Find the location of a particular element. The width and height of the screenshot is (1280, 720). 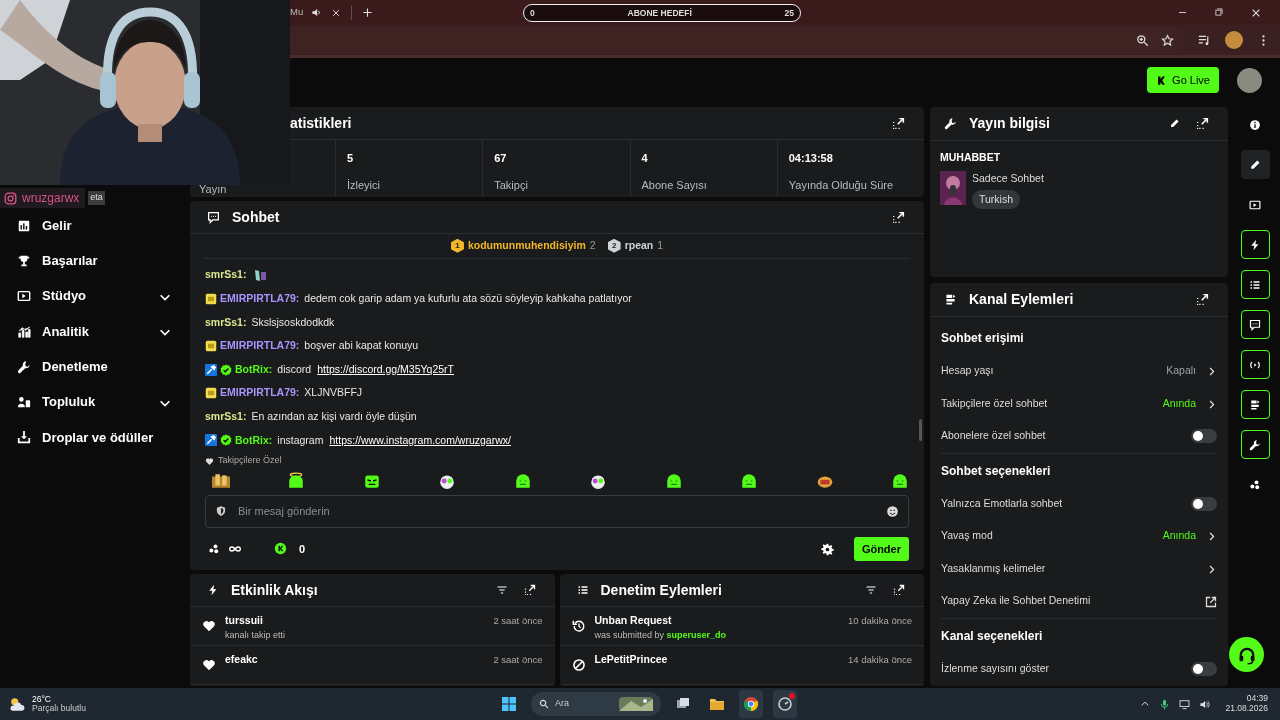

user-avatar is located at coordinates (1249, 80).